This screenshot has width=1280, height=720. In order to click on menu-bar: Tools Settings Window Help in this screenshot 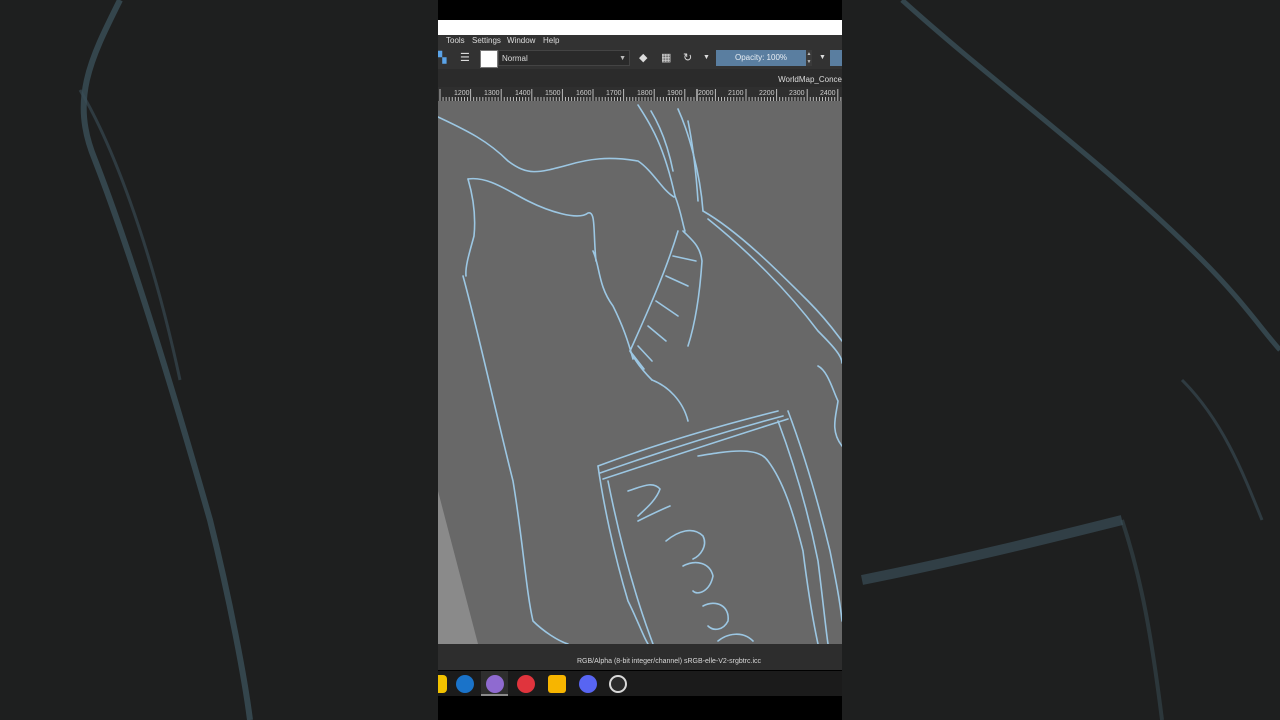, I will do `click(640, 41)`.